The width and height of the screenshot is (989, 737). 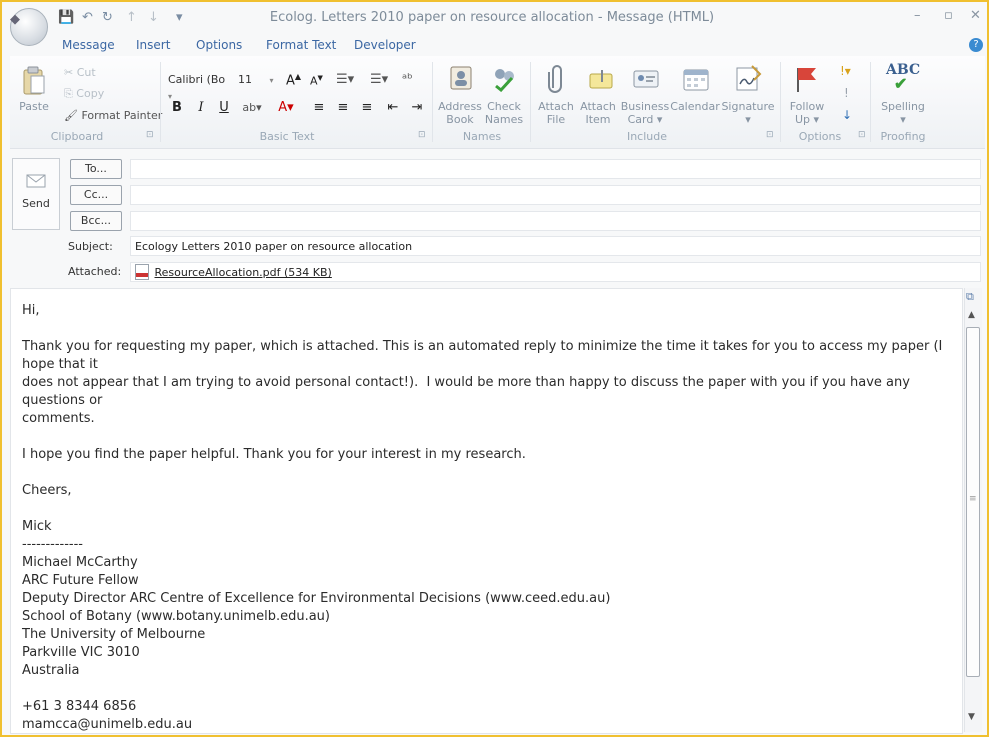 I want to click on business-card-button: Business Card ▾, so click(x=645, y=113).